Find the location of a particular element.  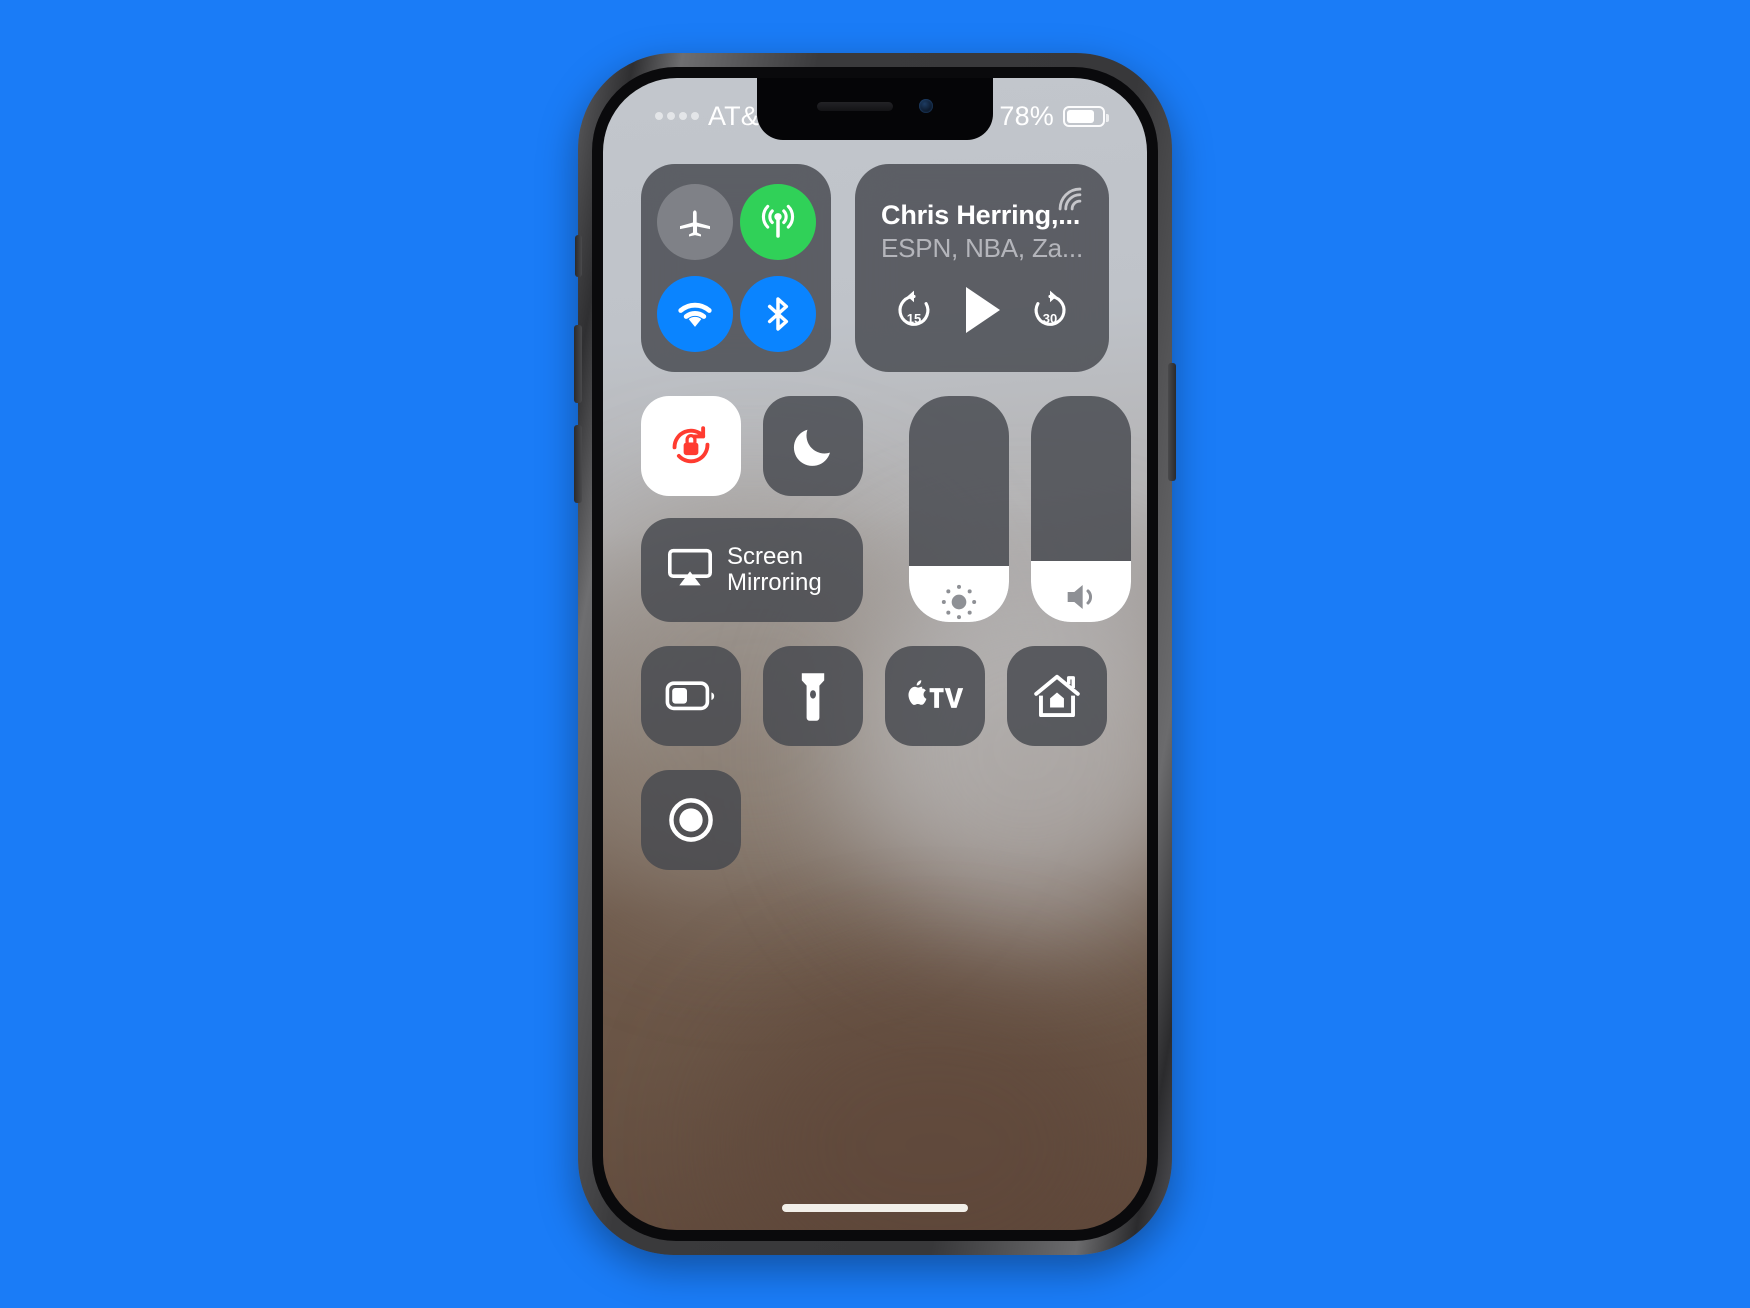

wallpaper-blur is located at coordinates (933, 1105).